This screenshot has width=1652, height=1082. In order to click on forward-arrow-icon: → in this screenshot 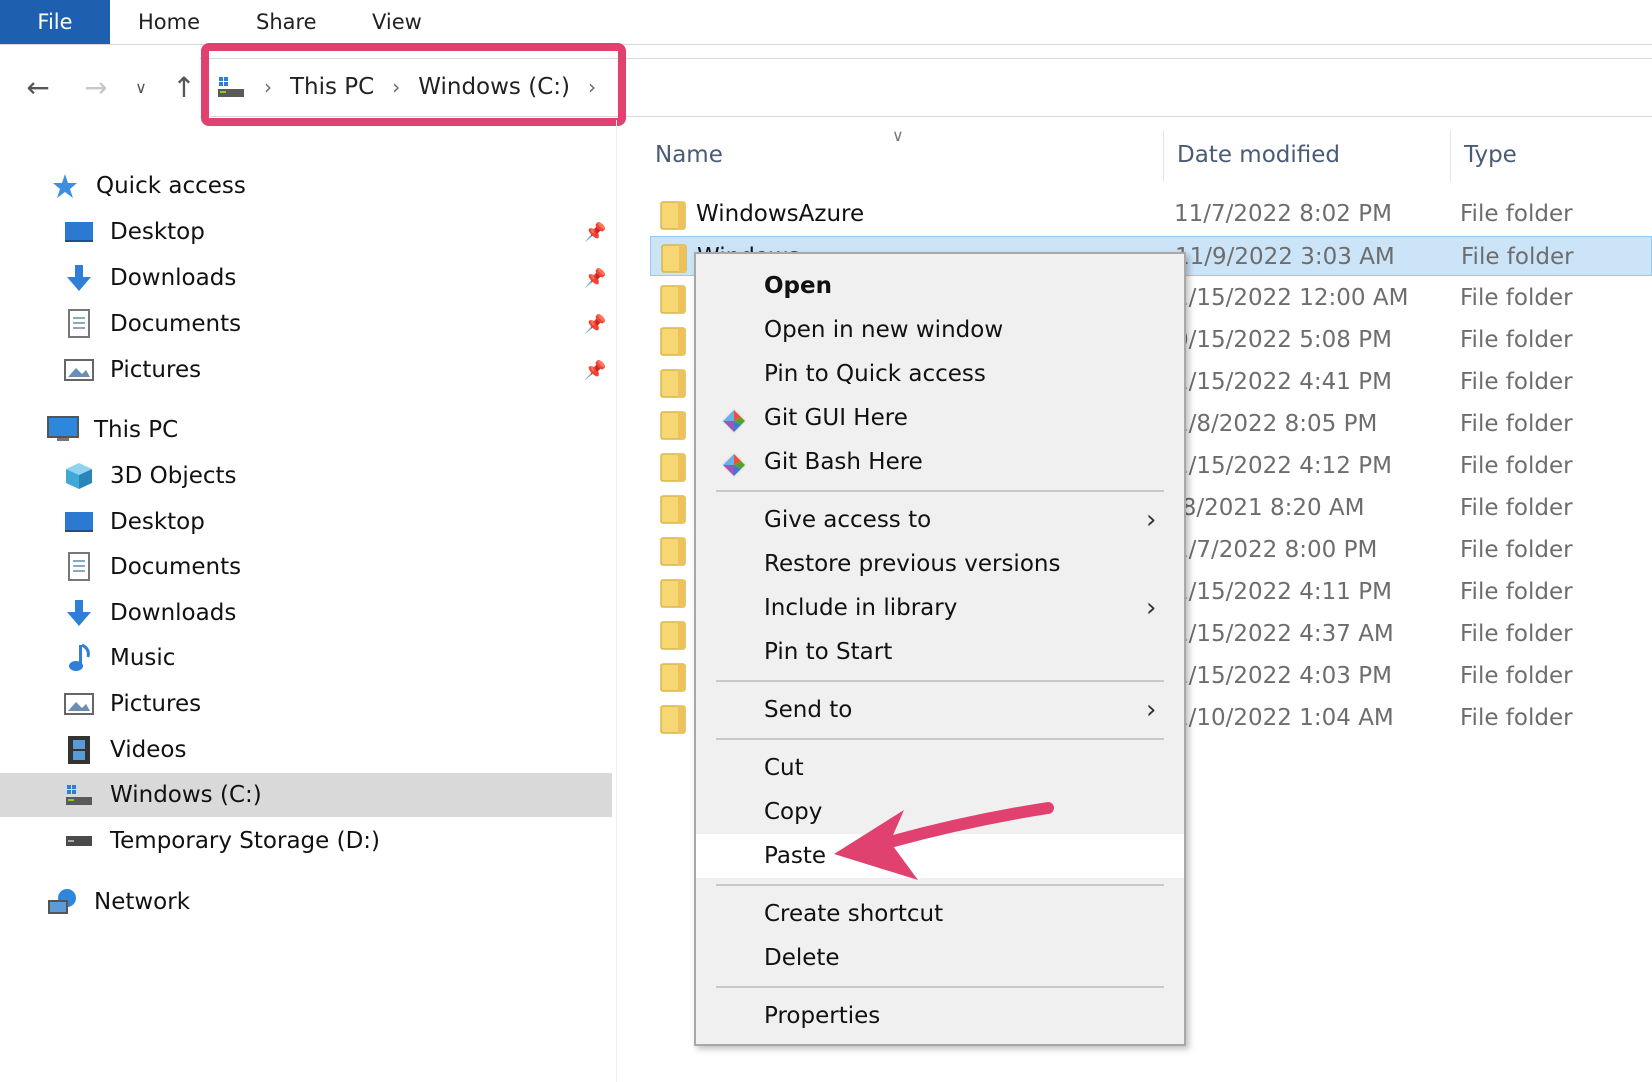, I will do `click(96, 88)`.